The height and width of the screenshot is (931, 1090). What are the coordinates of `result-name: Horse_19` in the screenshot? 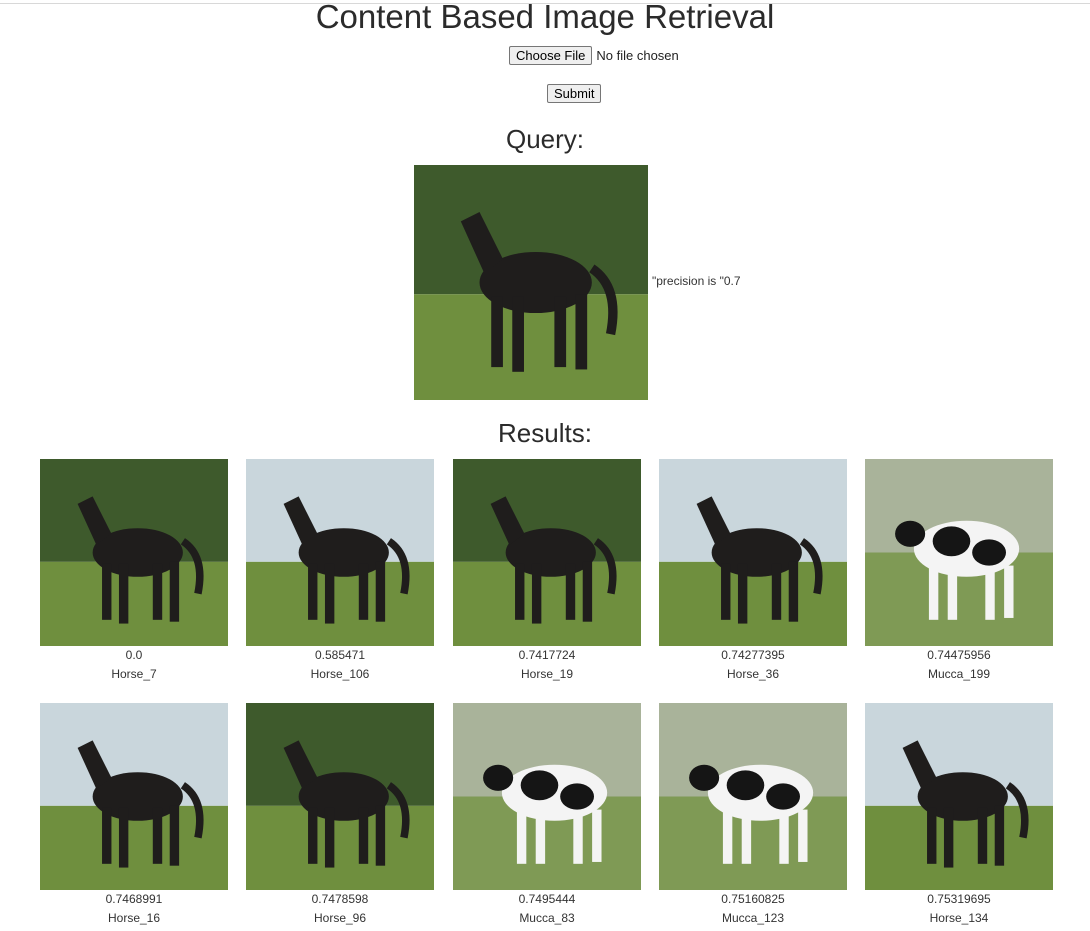 It's located at (547, 674).